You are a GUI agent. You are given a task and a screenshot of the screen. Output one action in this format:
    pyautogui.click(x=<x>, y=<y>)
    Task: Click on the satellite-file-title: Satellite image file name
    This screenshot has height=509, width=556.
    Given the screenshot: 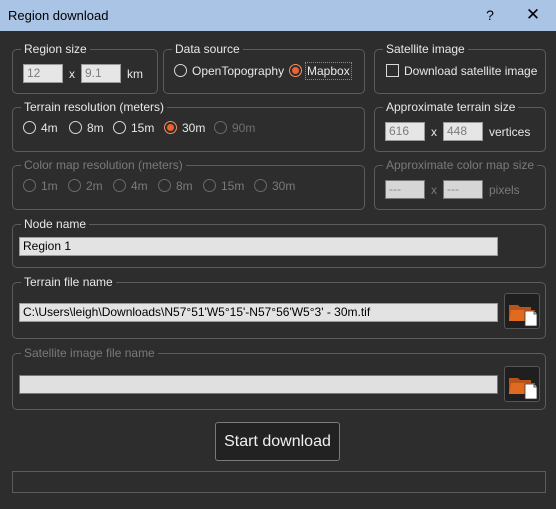 What is the action you would take?
    pyautogui.click(x=89, y=353)
    